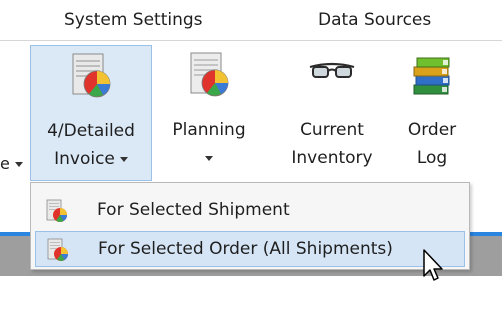  What do you see at coordinates (433, 265) in the screenshot?
I see `mouse-cursor-icon` at bounding box center [433, 265].